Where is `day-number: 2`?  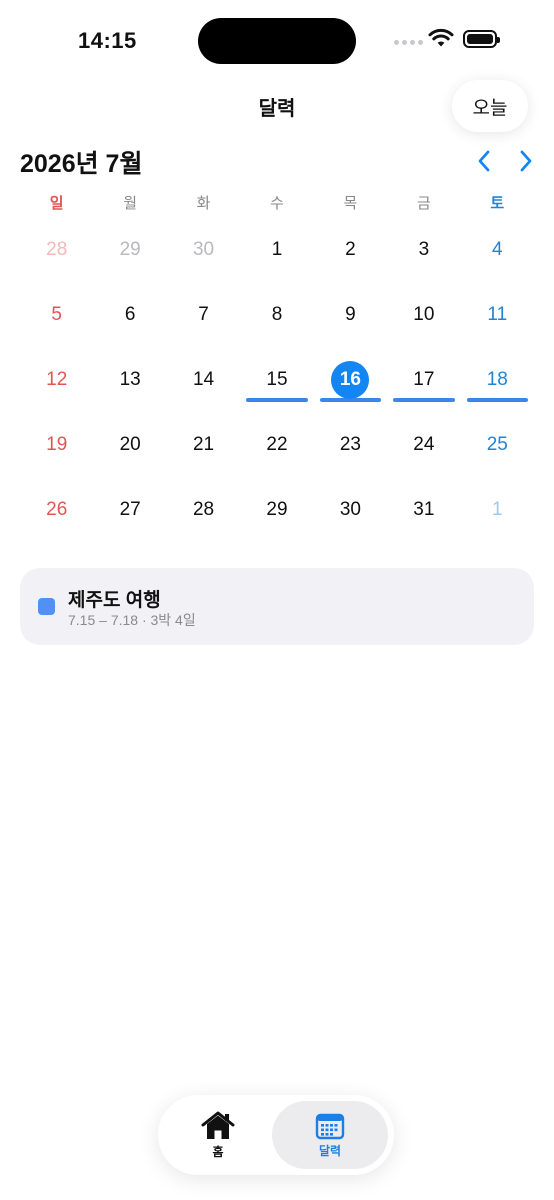
day-number: 2 is located at coordinates (350, 249).